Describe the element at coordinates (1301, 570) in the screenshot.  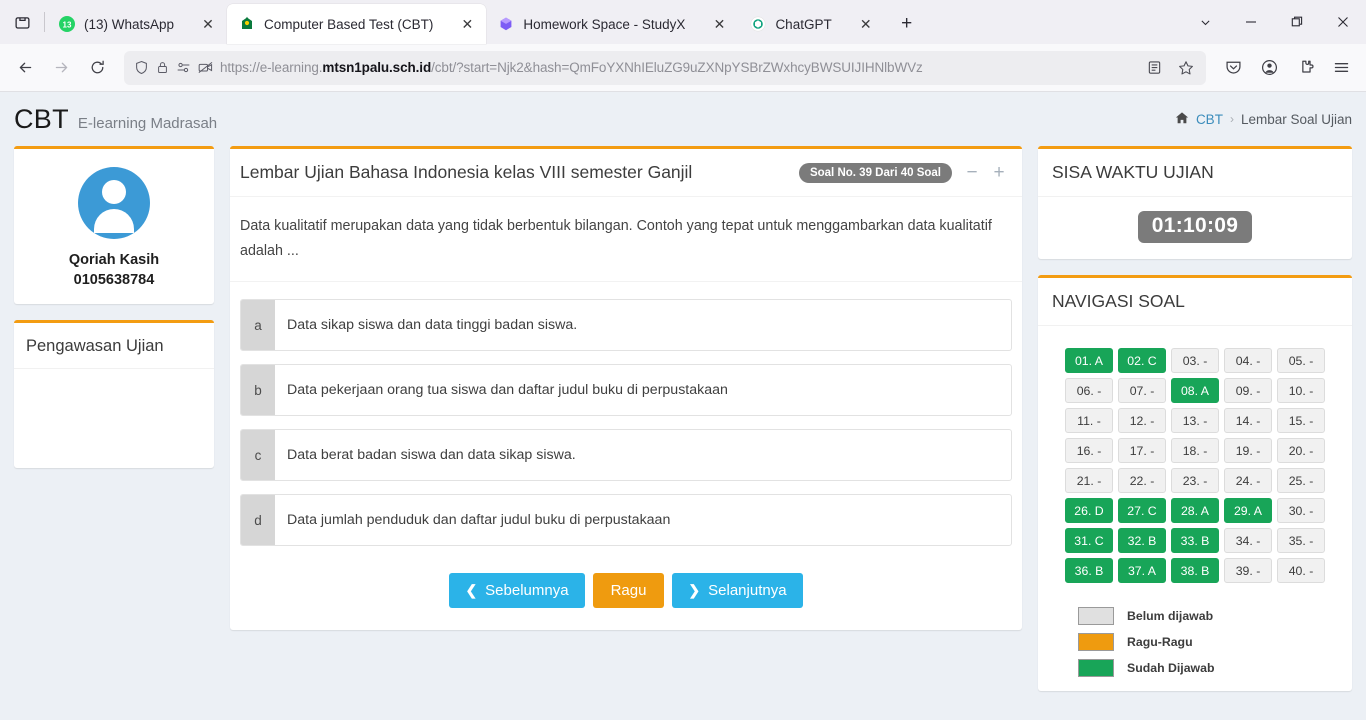
I see `nav-cell-40: 40. -` at that location.